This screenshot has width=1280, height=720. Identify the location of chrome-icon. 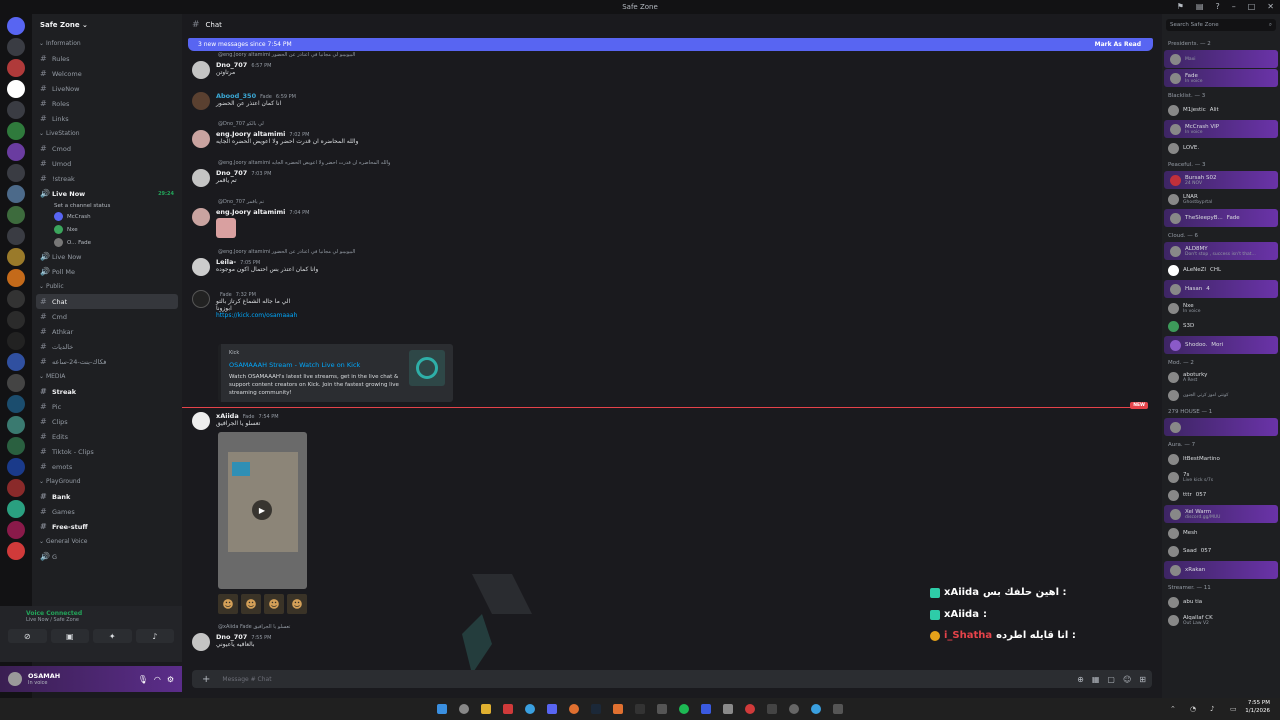
(530, 709).